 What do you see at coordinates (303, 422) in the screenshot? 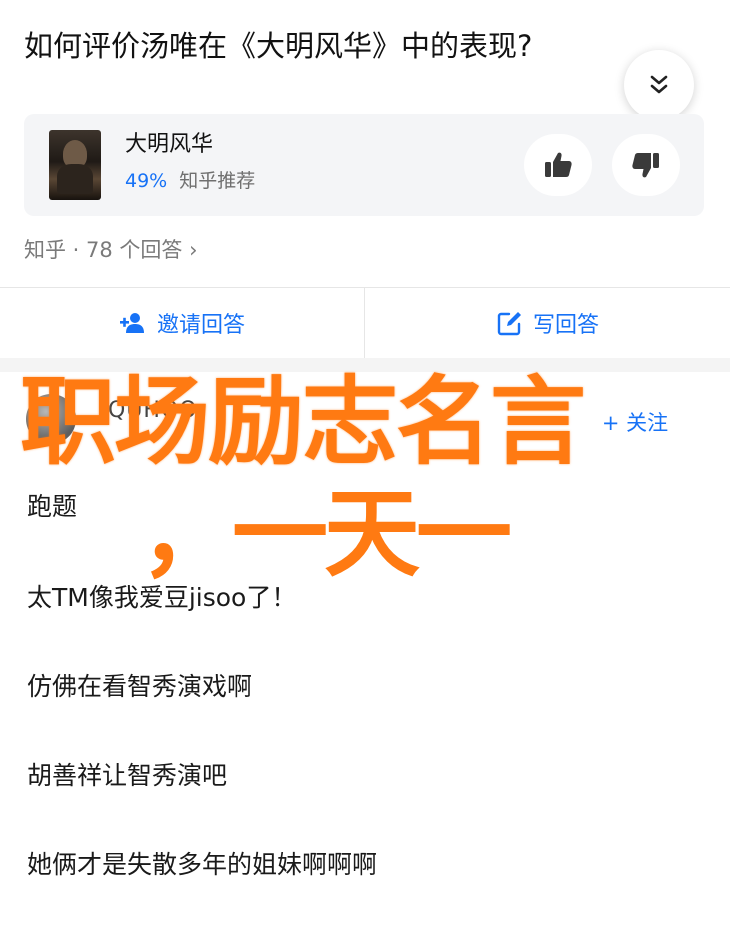
I see `overlay-headline: 职场励志名言` at bounding box center [303, 422].